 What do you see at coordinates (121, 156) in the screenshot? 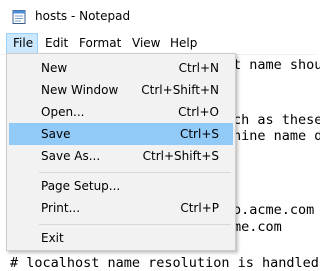
I see `menu-item-save-as: Save As... Ctrl+Shift+S` at bounding box center [121, 156].